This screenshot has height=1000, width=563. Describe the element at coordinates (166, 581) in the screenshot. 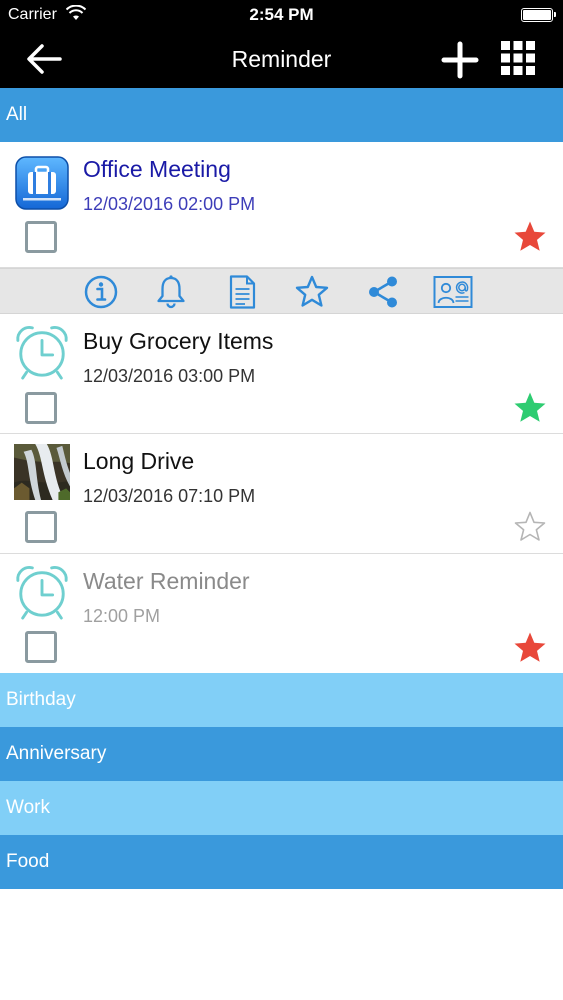

I see `reminder-title: Water Reminder` at that location.